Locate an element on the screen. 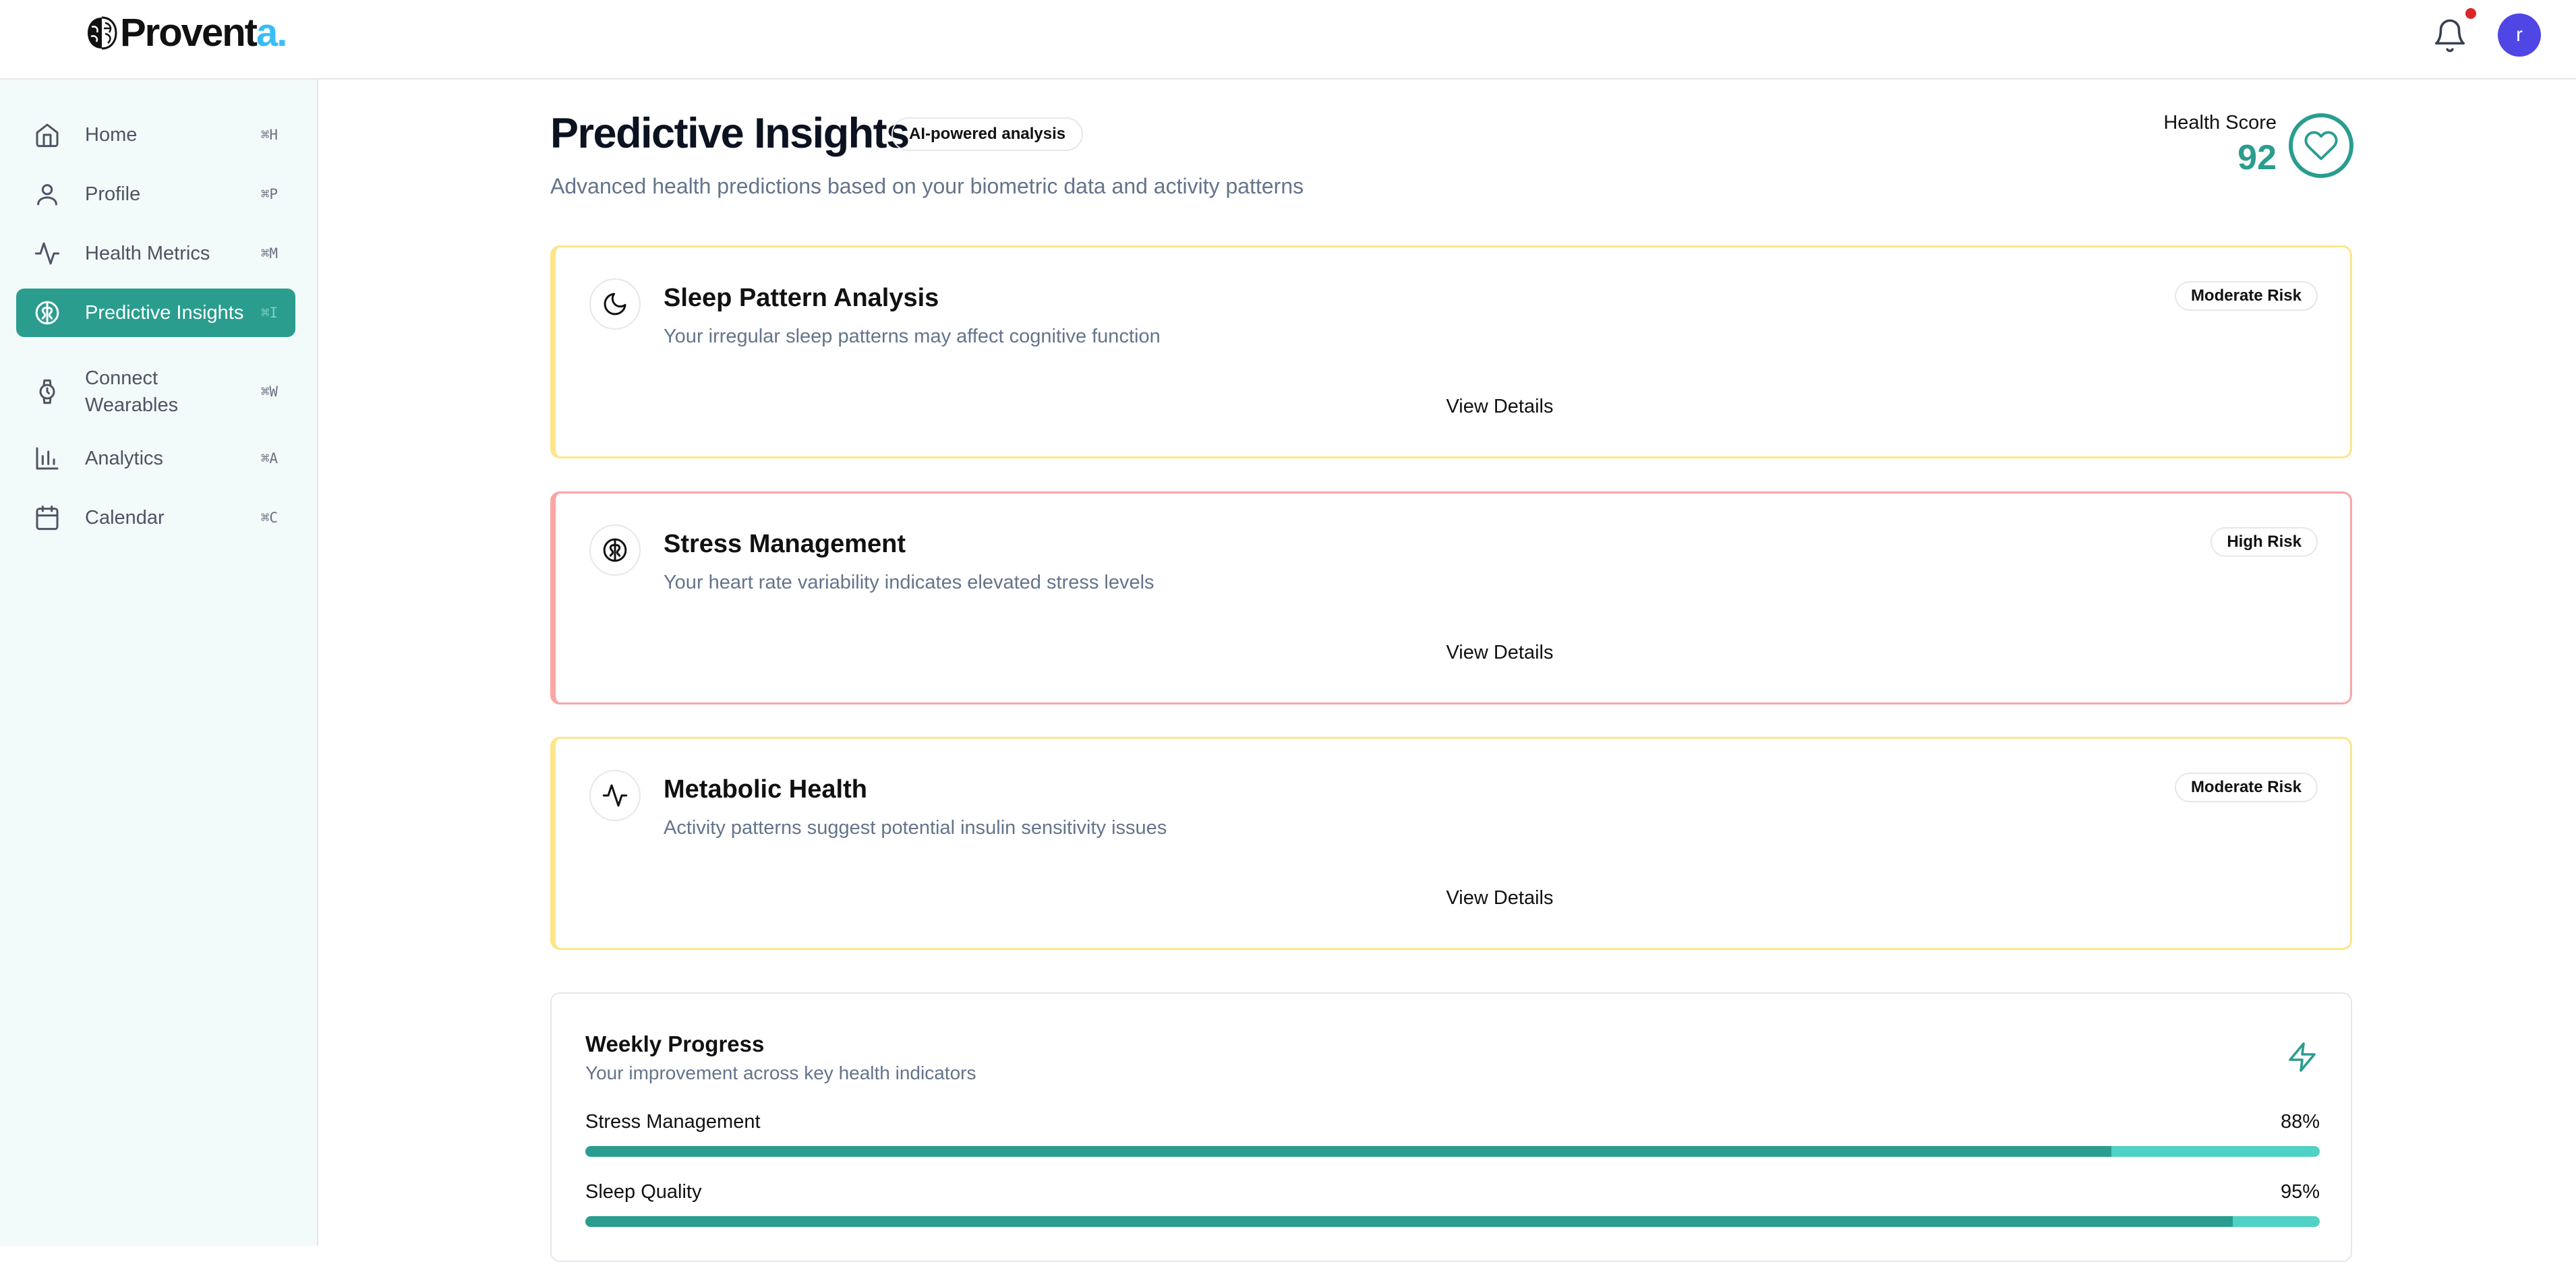 This screenshot has height=1262, width=2576. sidebar-item-connect-wearables: Connect Wearables ⌘W is located at coordinates (155, 392).